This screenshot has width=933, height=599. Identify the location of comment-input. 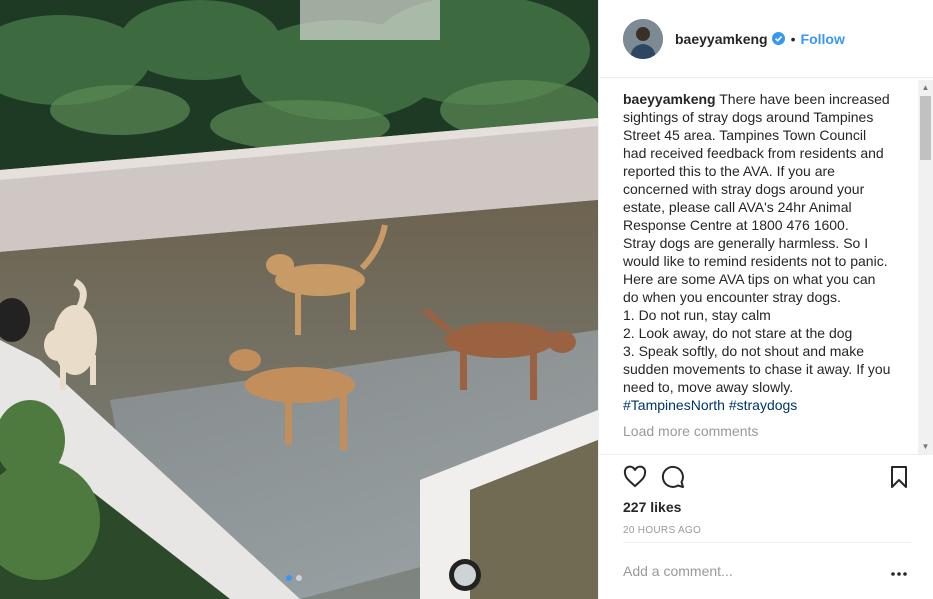
(748, 571).